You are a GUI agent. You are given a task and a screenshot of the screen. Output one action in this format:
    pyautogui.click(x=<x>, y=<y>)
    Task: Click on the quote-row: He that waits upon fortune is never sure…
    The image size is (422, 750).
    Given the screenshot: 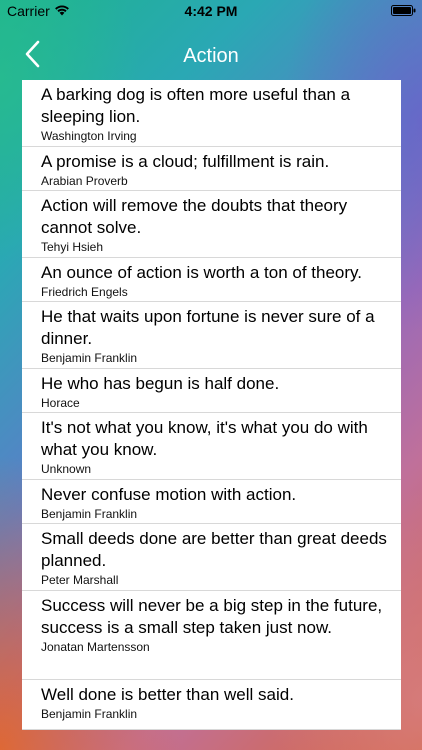 What is the action you would take?
    pyautogui.click(x=211, y=335)
    